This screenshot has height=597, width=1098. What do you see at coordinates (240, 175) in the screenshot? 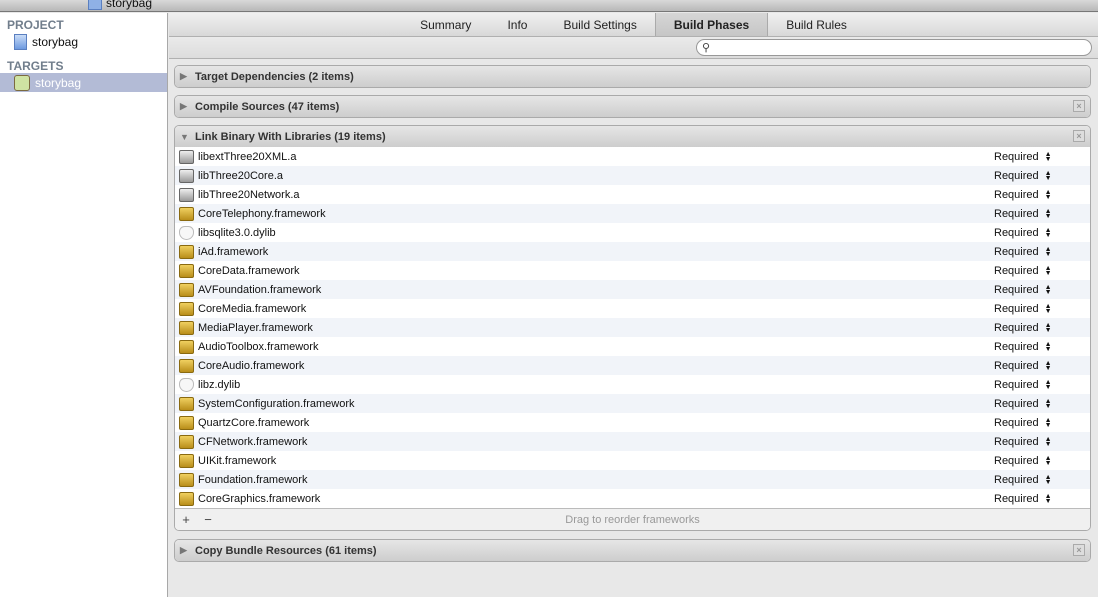
I see `library-name: libThree20Core.a` at bounding box center [240, 175].